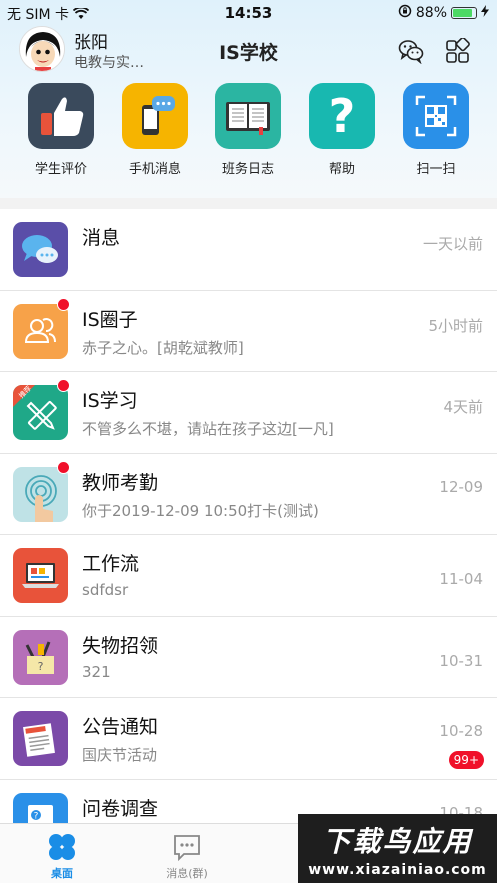 The width and height of the screenshot is (497, 883). Describe the element at coordinates (247, 169) in the screenshot. I see `quick-label: 班务日志` at that location.